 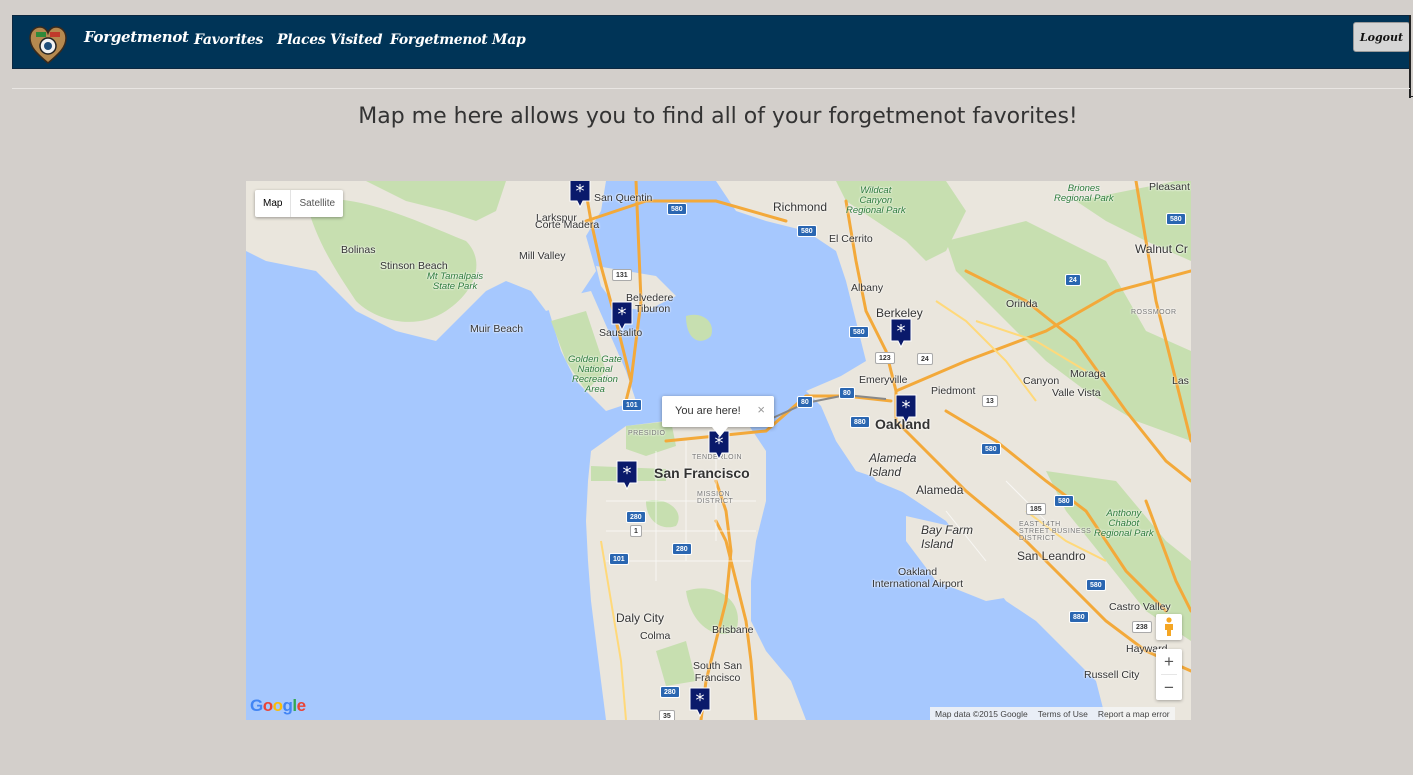 I want to click on shield-185: 185, so click(x=1036, y=509).